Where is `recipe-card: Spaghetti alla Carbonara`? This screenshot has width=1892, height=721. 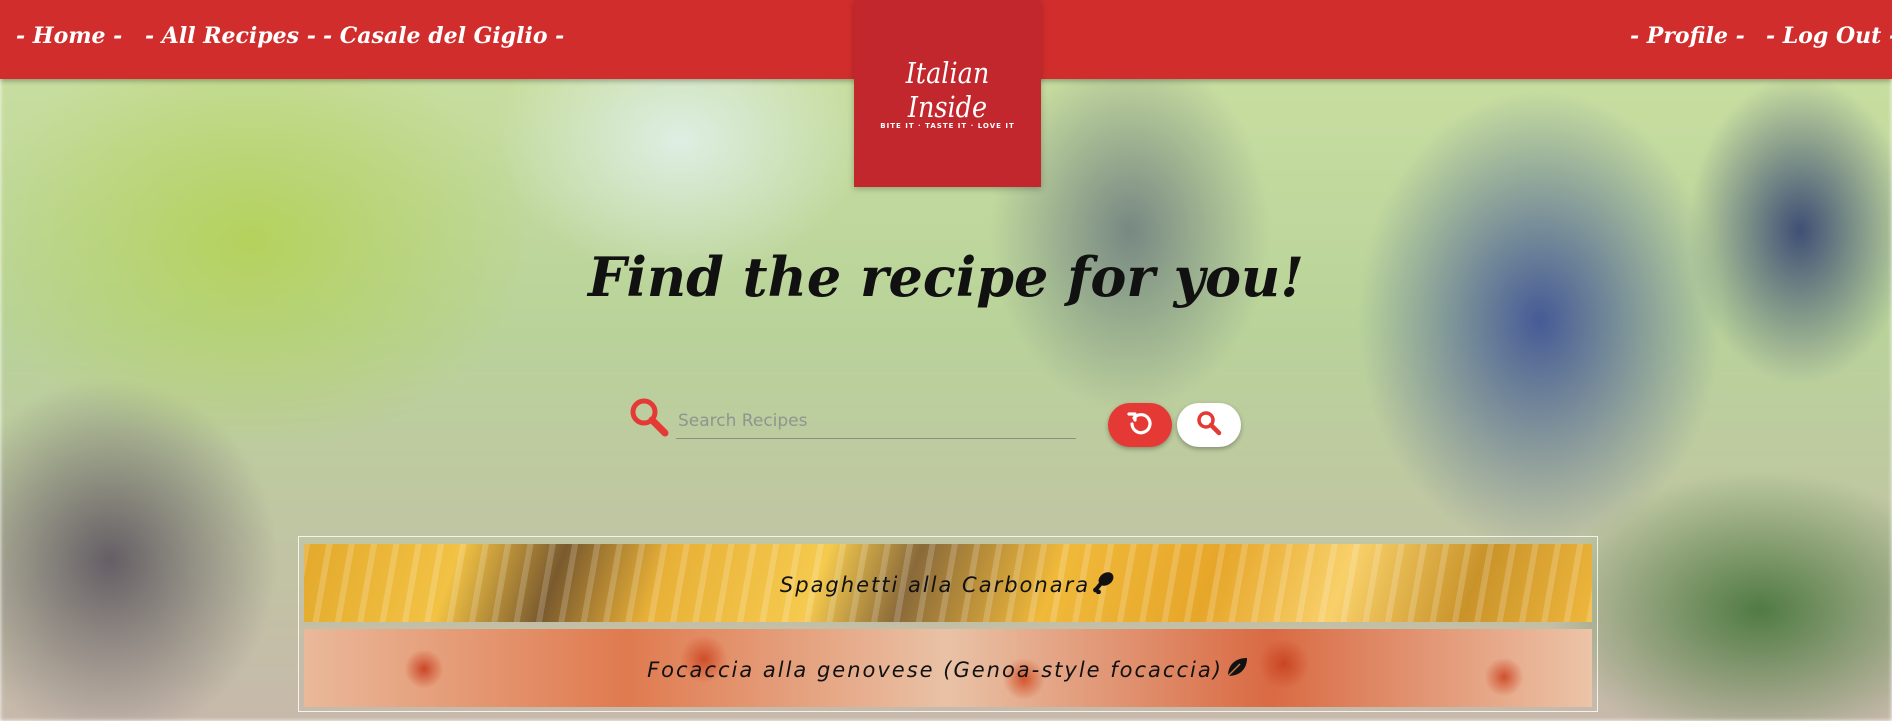 recipe-card: Spaghetti alla Carbonara is located at coordinates (948, 583).